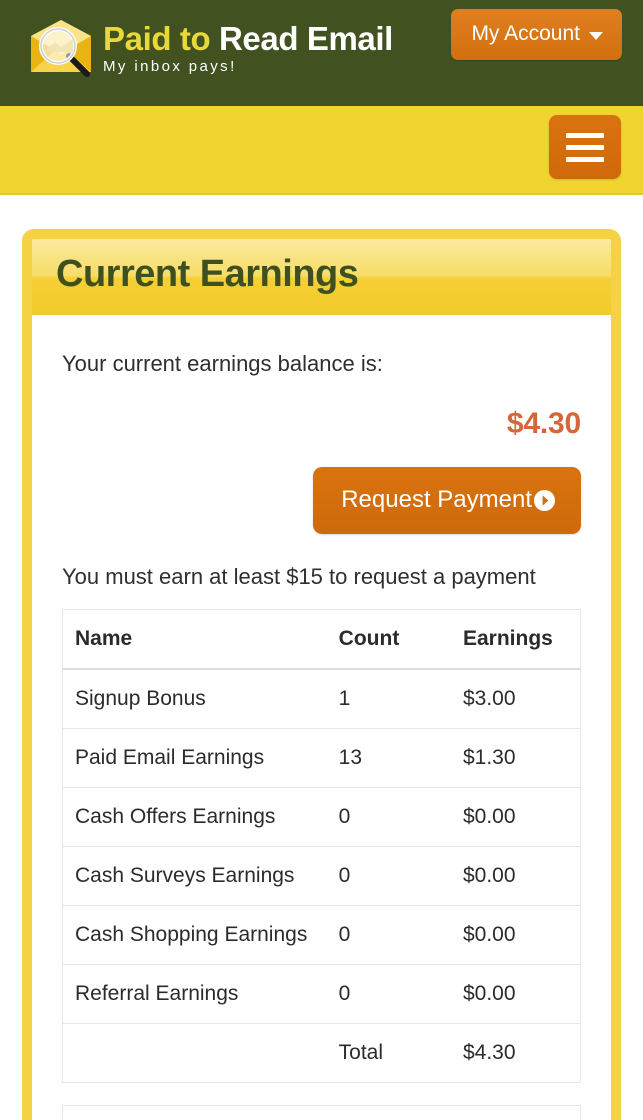 The width and height of the screenshot is (643, 1120). I want to click on request-payment-row: Request Payment, so click(321, 488).